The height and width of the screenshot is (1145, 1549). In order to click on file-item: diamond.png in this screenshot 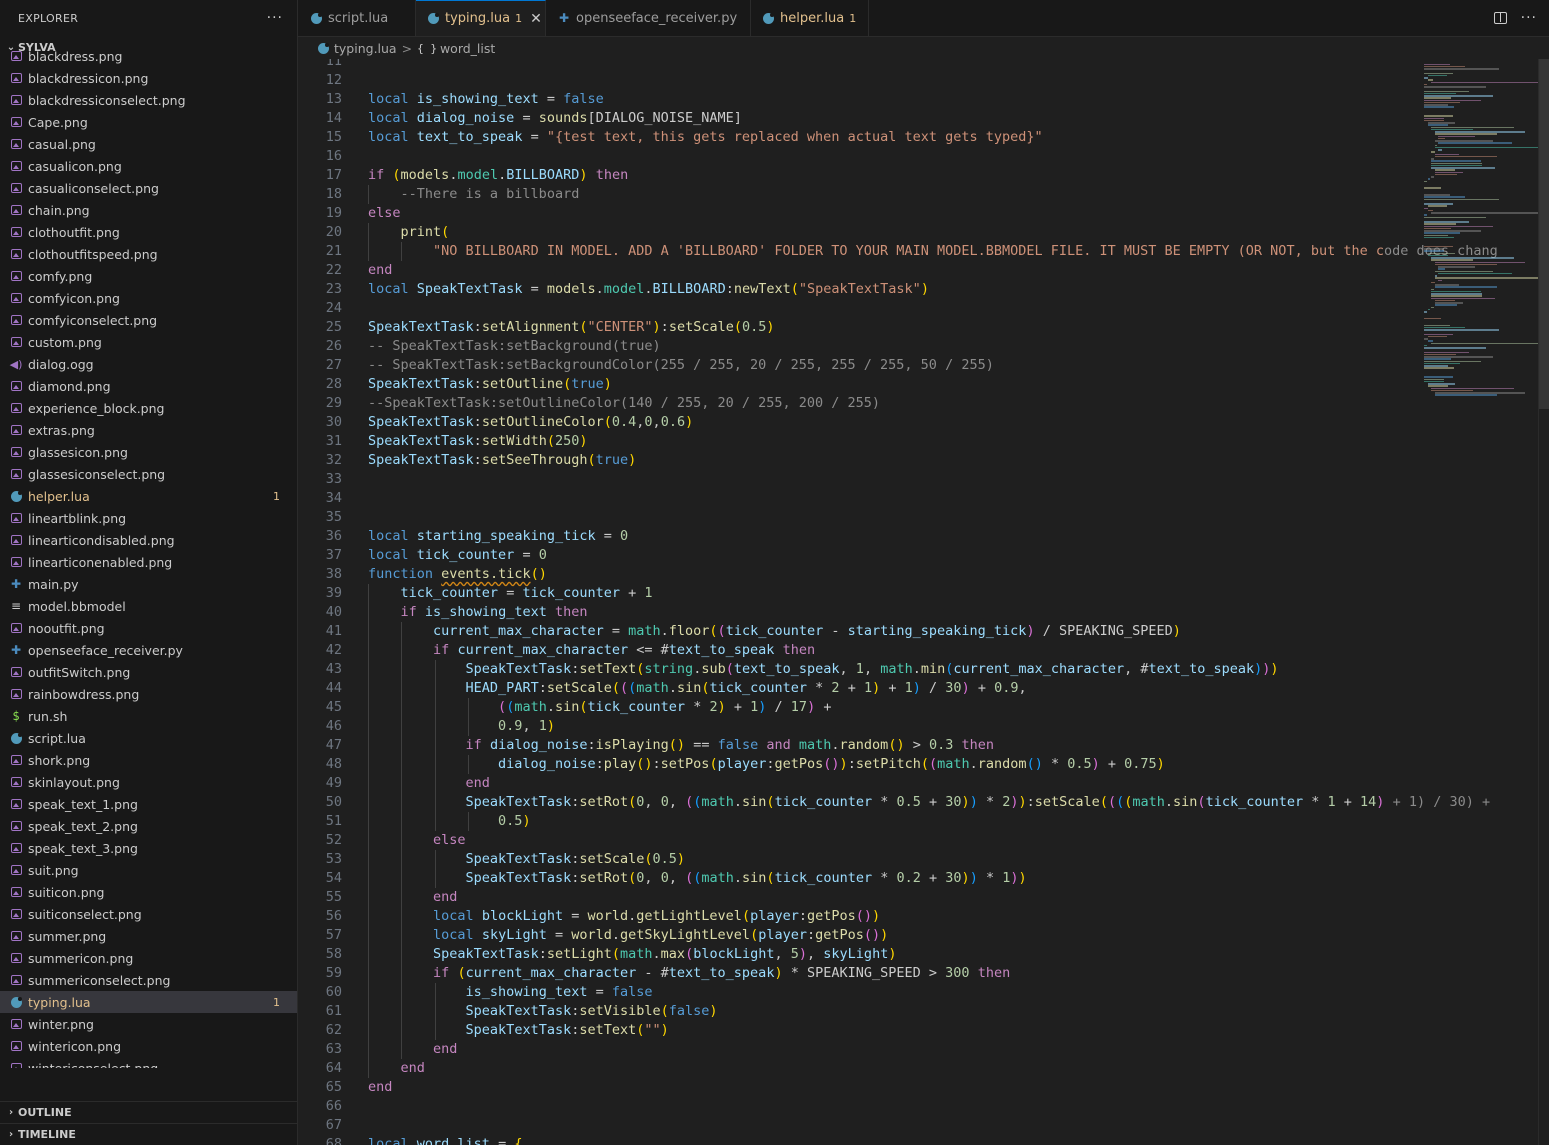, I will do `click(148, 386)`.